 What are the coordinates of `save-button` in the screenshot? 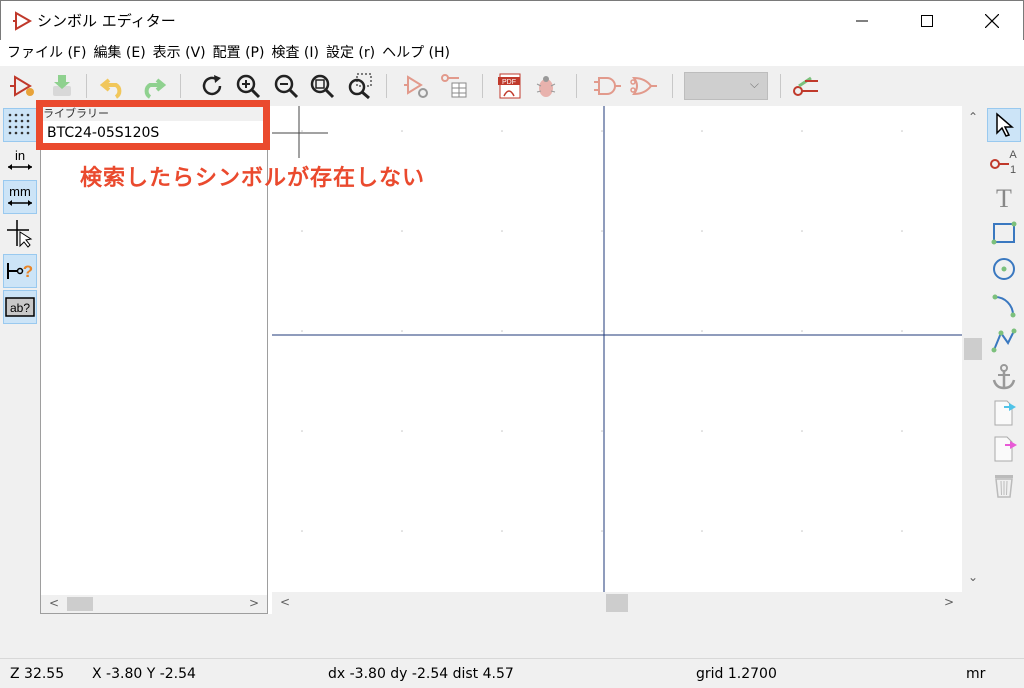 It's located at (62, 86).